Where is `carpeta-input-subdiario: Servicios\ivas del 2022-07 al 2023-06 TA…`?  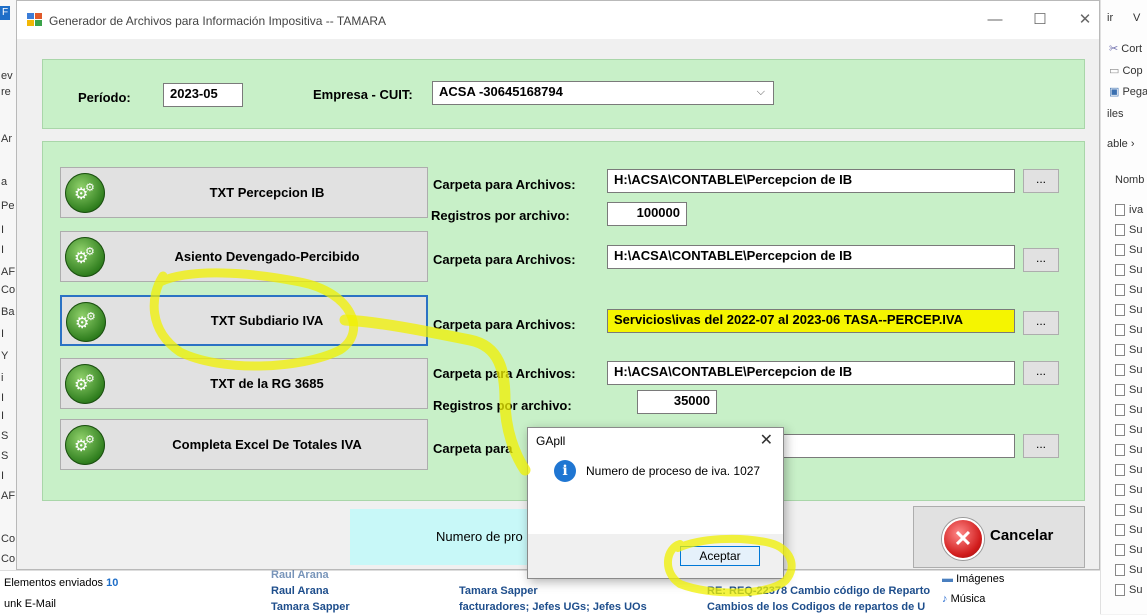
carpeta-input-subdiario: Servicios\ivas del 2022-07 al 2023-06 TA… is located at coordinates (811, 321).